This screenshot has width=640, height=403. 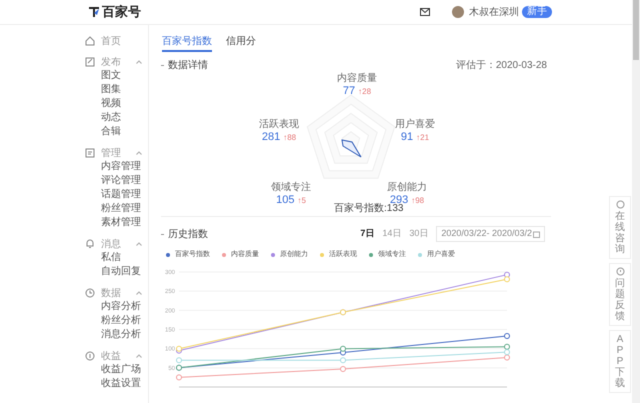 What do you see at coordinates (116, 258) in the screenshot?
I see `sidebar-subitem: 私信` at bounding box center [116, 258].